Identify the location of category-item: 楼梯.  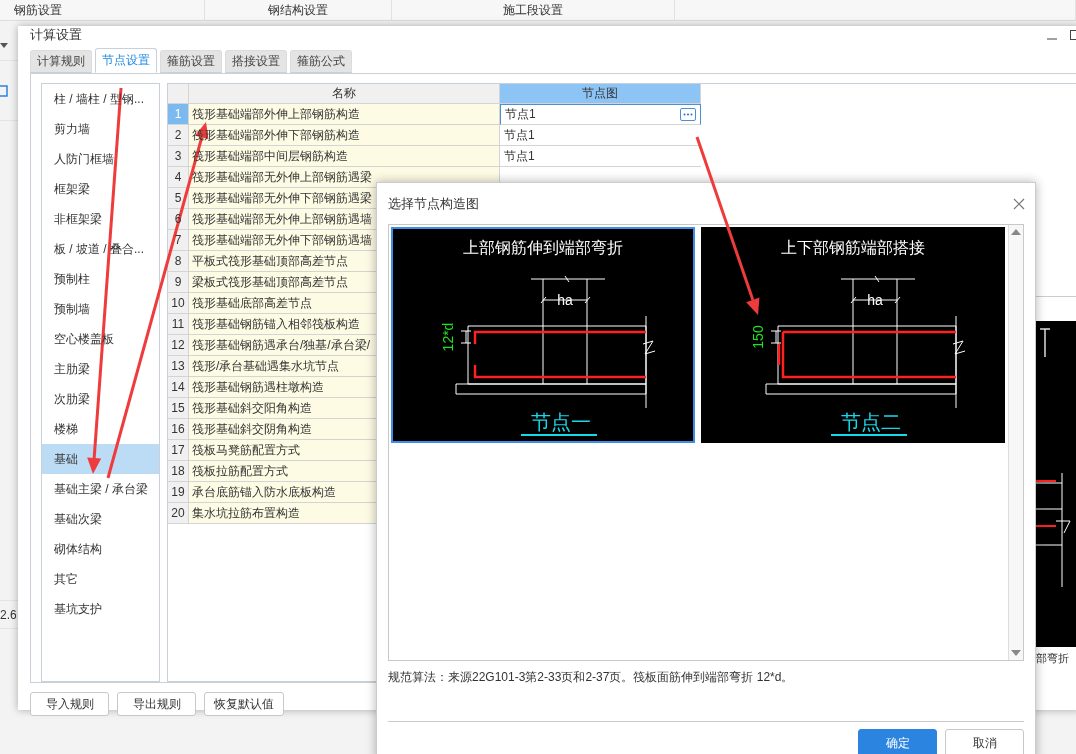
(100, 429).